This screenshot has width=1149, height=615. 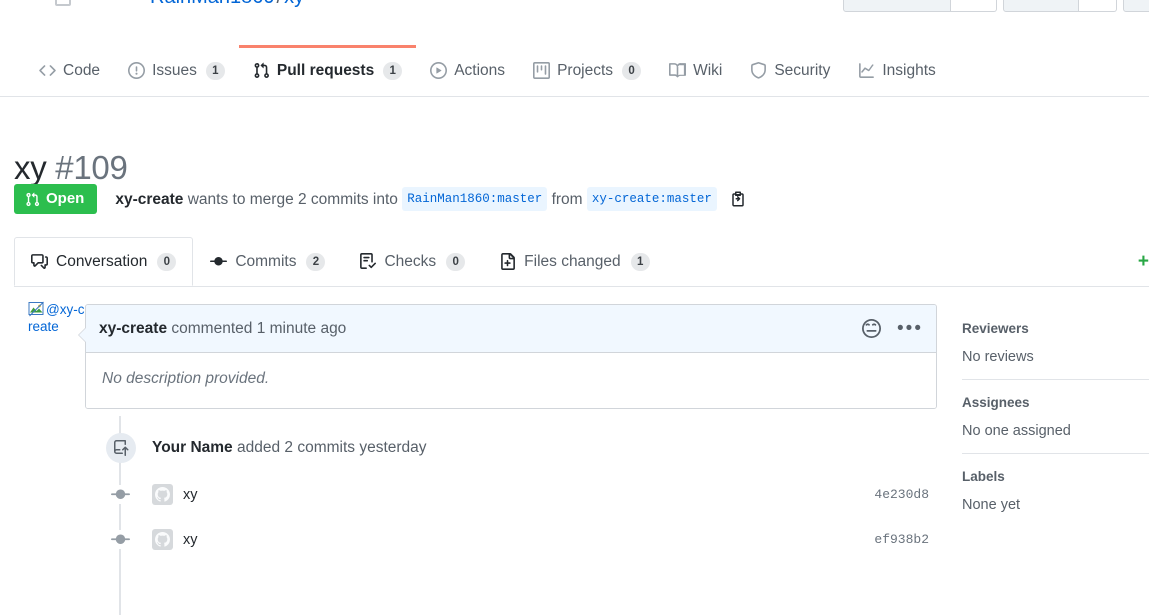 I want to click on sidebar-labels-empty: None yet, so click(x=991, y=505).